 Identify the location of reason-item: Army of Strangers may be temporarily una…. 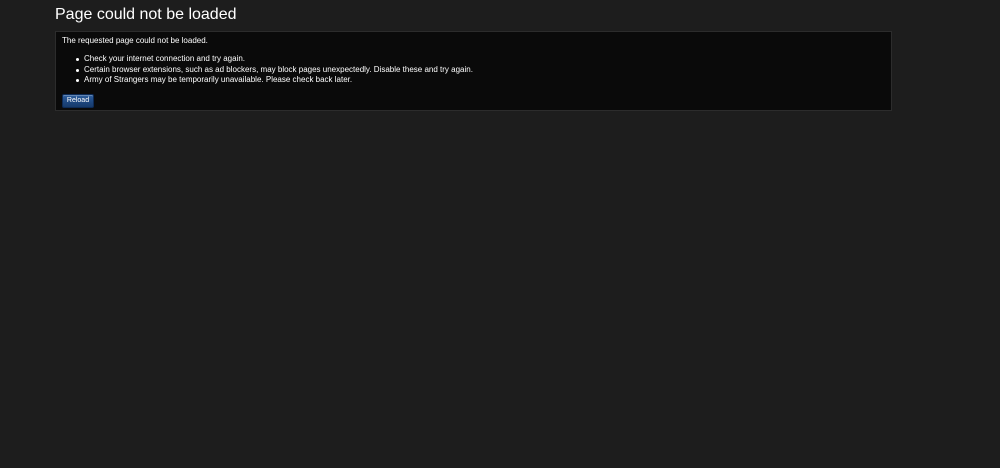
(264, 80).